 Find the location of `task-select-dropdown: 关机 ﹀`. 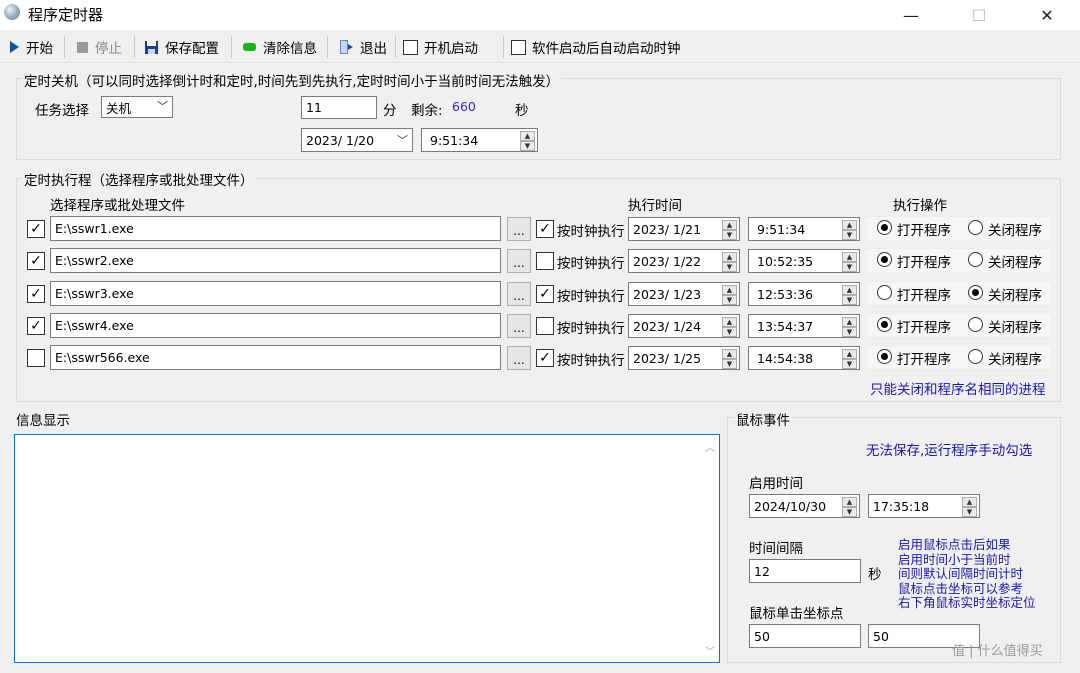

task-select-dropdown: 关机 ﹀ is located at coordinates (137, 107).